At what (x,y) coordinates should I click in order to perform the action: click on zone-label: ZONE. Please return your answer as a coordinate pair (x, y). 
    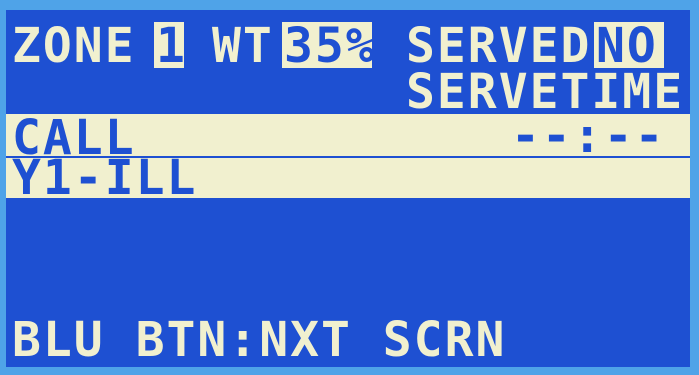
    Looking at the image, I should click on (74, 46).